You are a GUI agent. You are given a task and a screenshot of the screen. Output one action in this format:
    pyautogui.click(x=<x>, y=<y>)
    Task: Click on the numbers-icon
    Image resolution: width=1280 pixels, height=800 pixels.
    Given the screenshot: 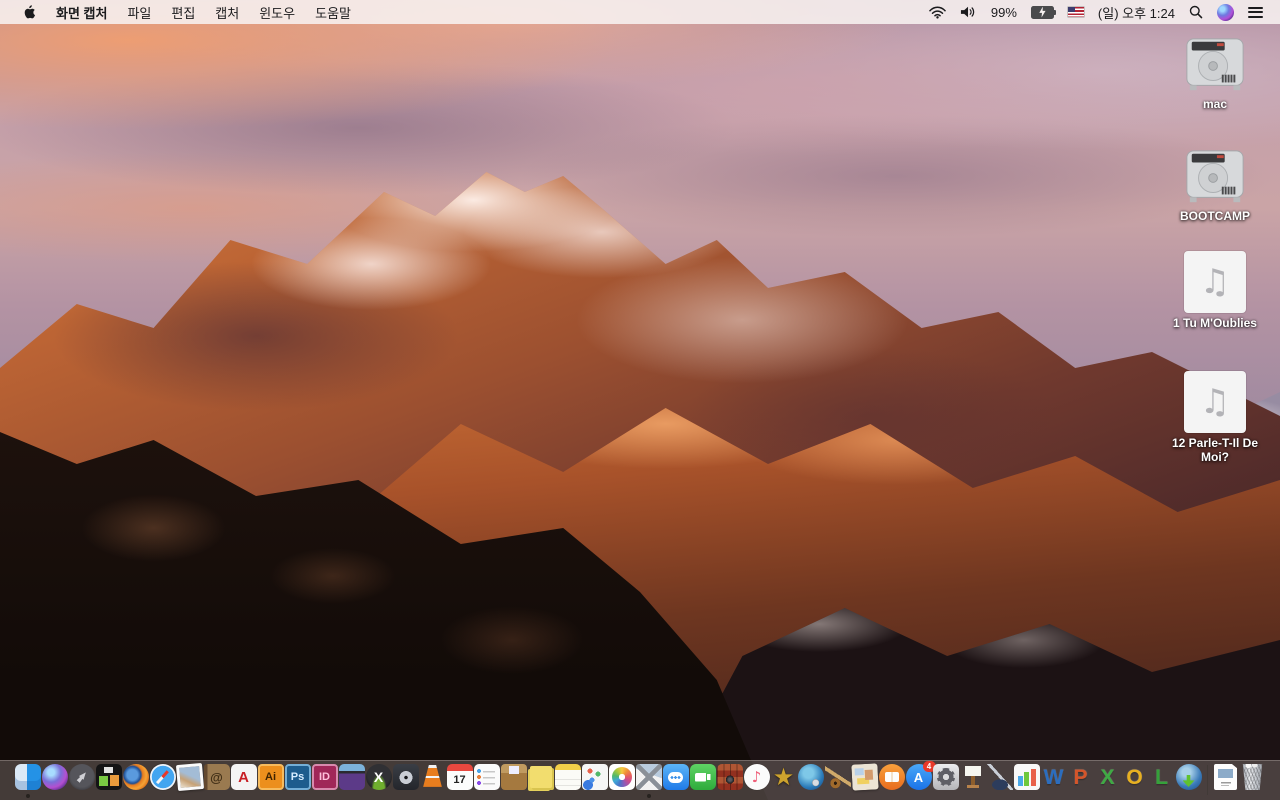 What is the action you would take?
    pyautogui.click(x=1026, y=777)
    